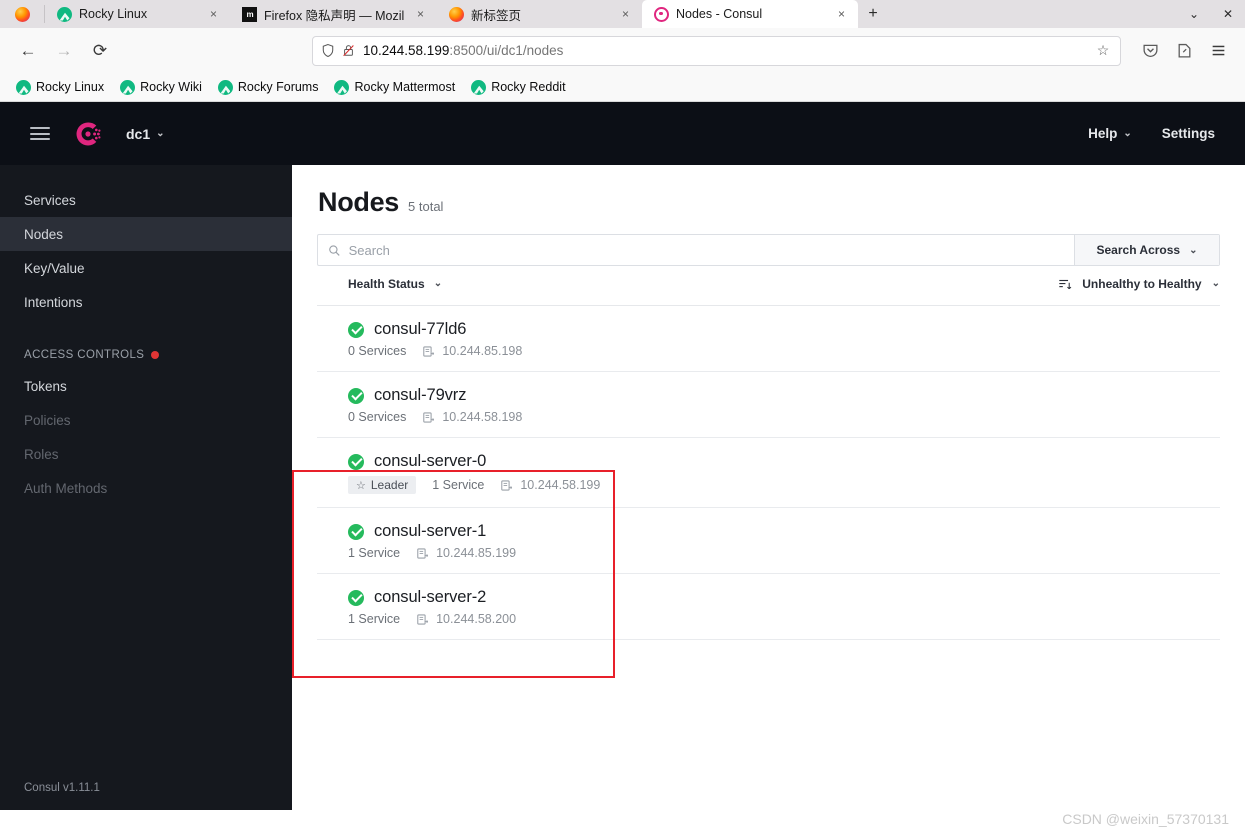 This screenshot has height=833, width=1245. I want to click on consul-version: Consul v1.11.1, so click(62, 788).